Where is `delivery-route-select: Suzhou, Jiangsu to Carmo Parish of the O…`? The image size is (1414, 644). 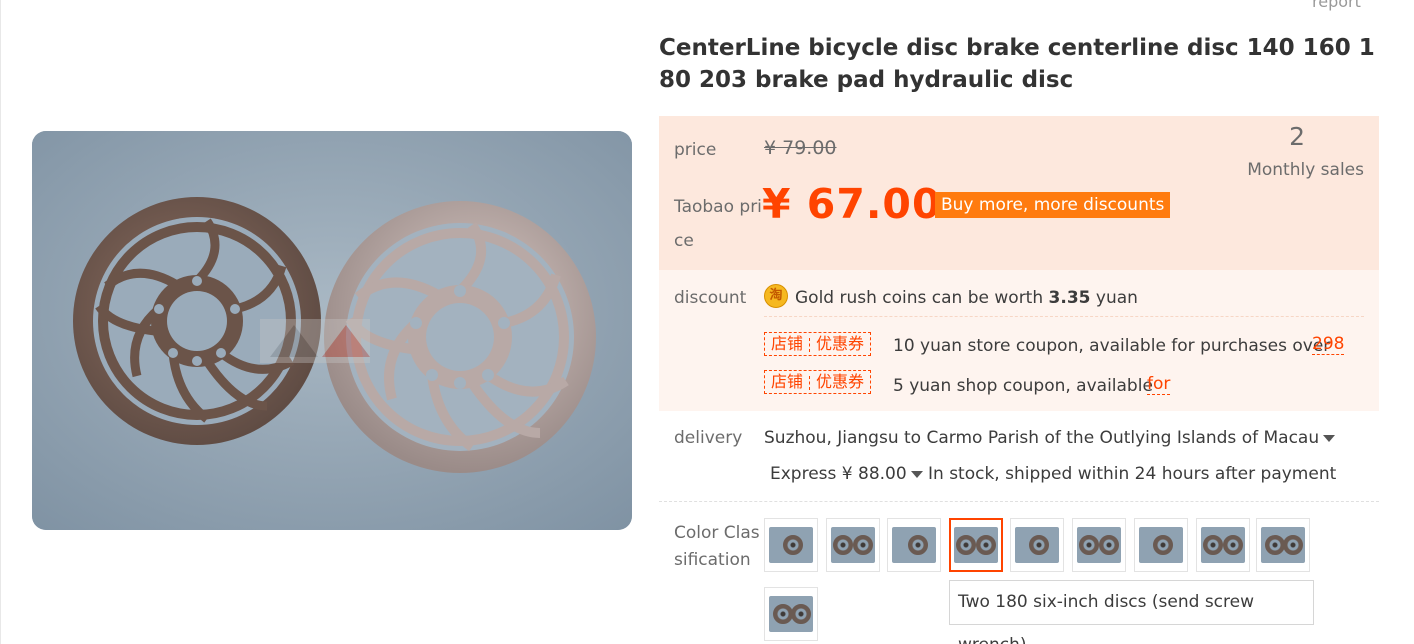
delivery-route-select: Suzhou, Jiangsu to Carmo Parish of the O… is located at coordinates (1050, 438).